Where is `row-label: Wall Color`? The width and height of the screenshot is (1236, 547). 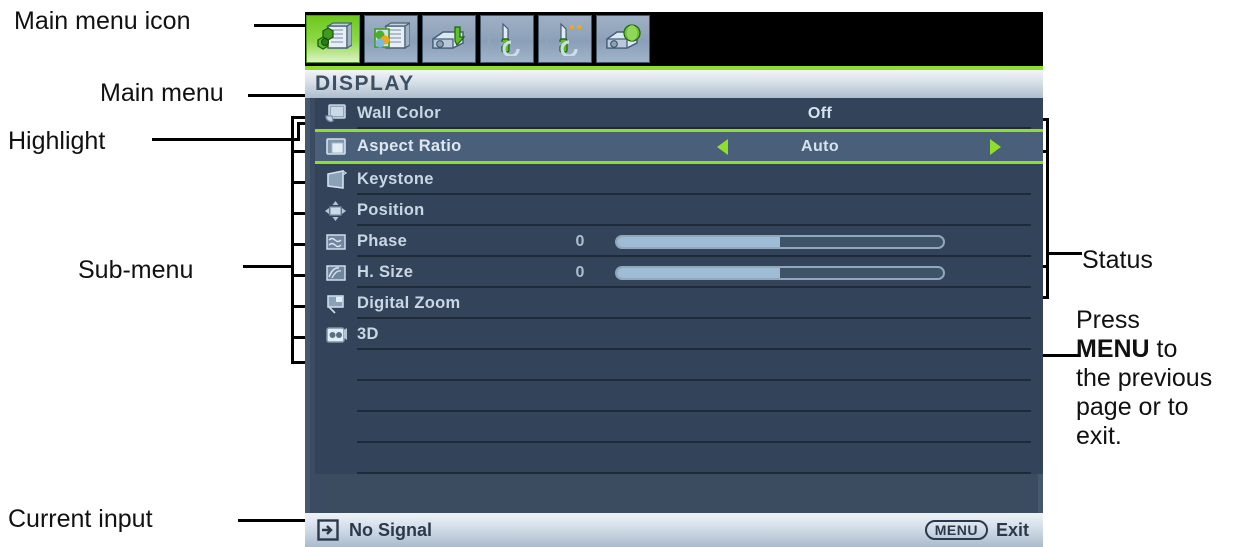
row-label: Wall Color is located at coordinates (399, 113).